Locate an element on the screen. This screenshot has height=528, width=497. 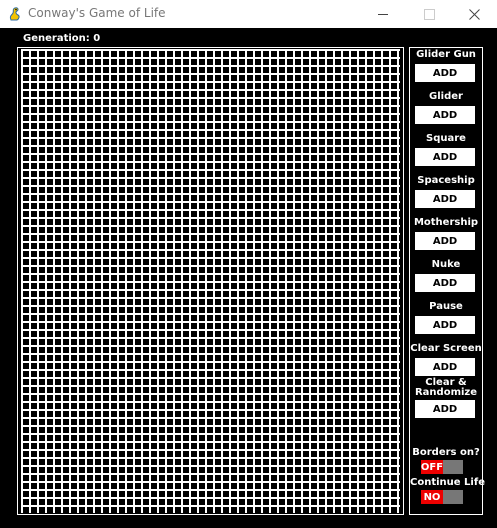
clear-randomize-button: ADD is located at coordinates (445, 409).